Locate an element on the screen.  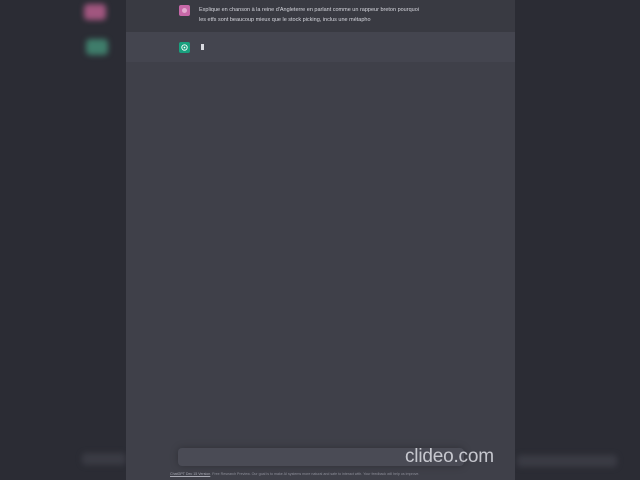
blurred-assistant-avatar is located at coordinates (97, 47).